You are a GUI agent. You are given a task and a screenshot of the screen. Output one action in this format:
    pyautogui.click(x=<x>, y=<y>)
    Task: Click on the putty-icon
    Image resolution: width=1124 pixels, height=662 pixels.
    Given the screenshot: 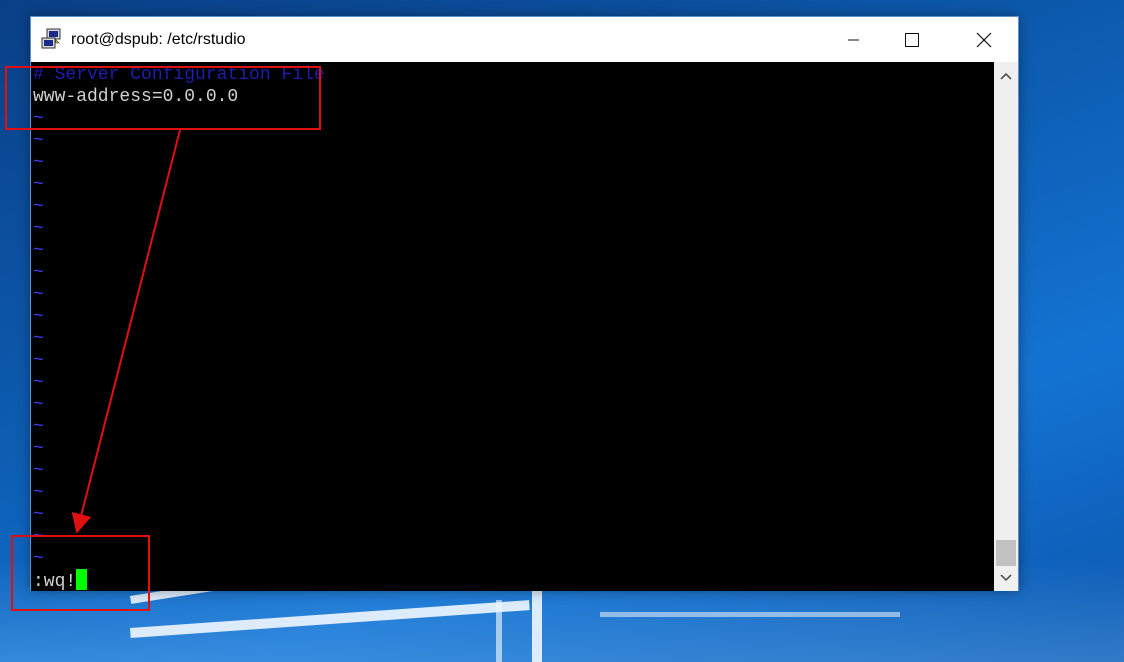 What is the action you would take?
    pyautogui.click(x=51, y=38)
    